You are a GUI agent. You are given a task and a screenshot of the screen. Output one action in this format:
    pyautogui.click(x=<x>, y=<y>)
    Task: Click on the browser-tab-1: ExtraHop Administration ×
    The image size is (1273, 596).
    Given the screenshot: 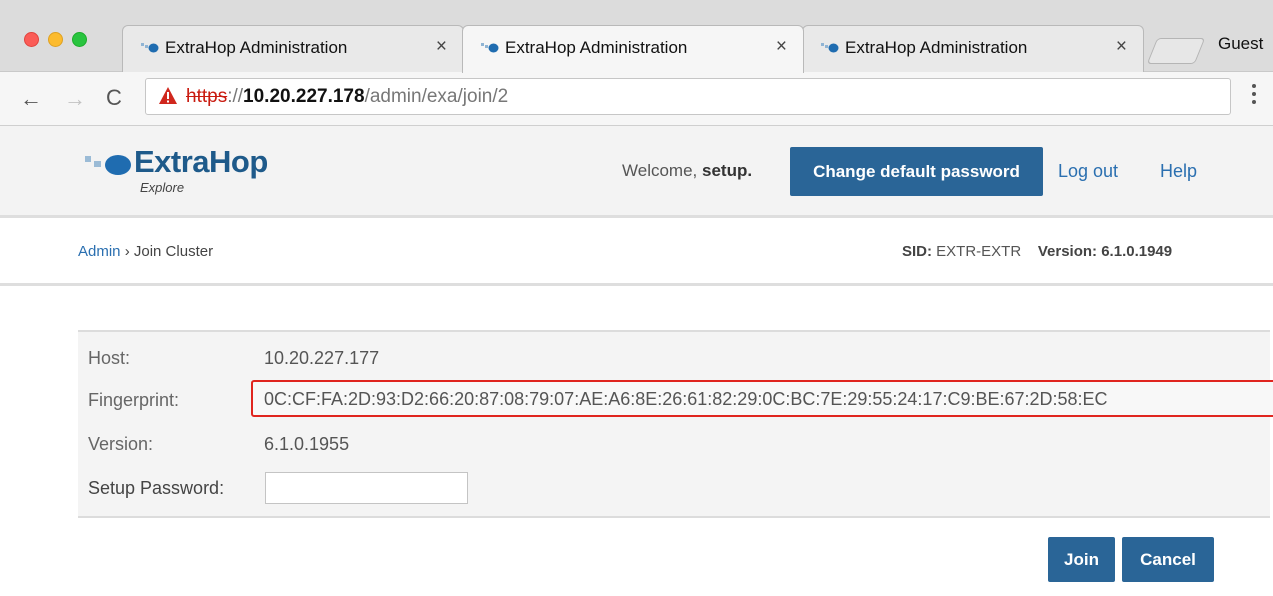 What is the action you would take?
    pyautogui.click(x=293, y=48)
    